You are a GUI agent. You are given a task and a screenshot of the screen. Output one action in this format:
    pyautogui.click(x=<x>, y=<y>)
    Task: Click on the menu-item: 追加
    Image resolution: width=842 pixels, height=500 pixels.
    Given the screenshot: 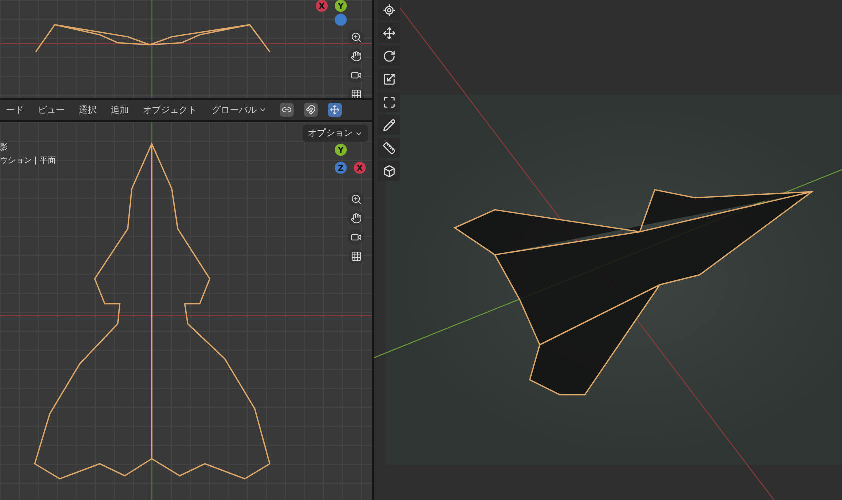 What is the action you would take?
    pyautogui.click(x=120, y=110)
    